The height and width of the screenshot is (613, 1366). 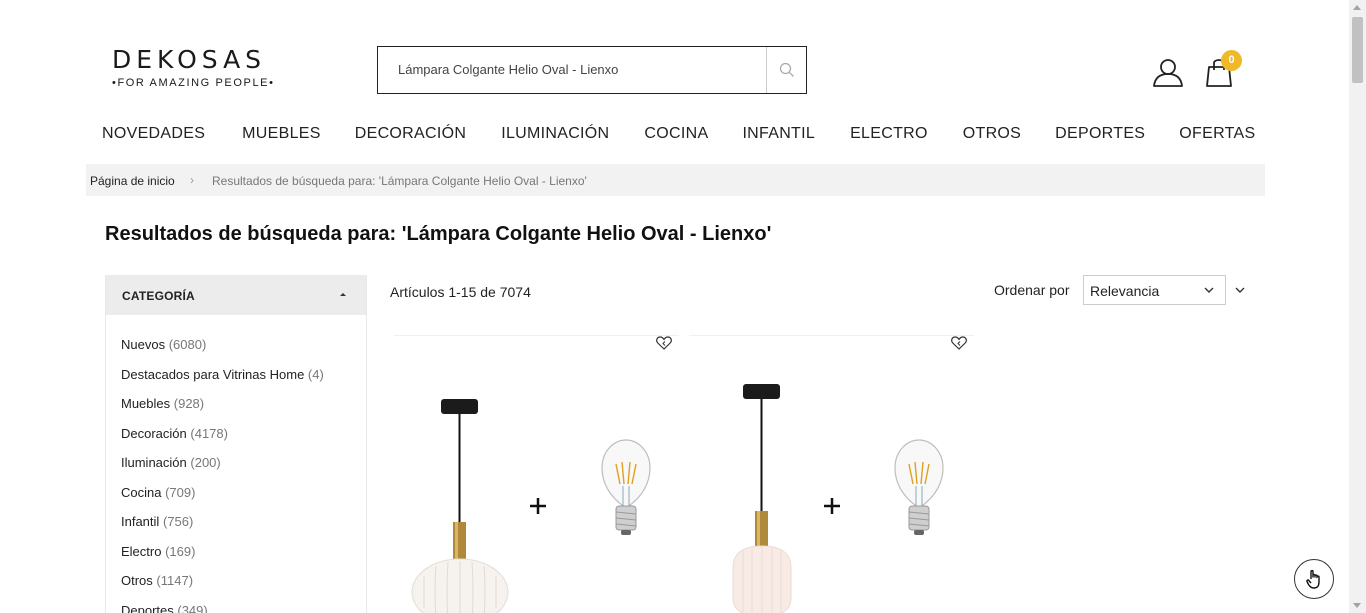 What do you see at coordinates (243, 352) in the screenshot?
I see `category-item: Nuevos (6080)` at bounding box center [243, 352].